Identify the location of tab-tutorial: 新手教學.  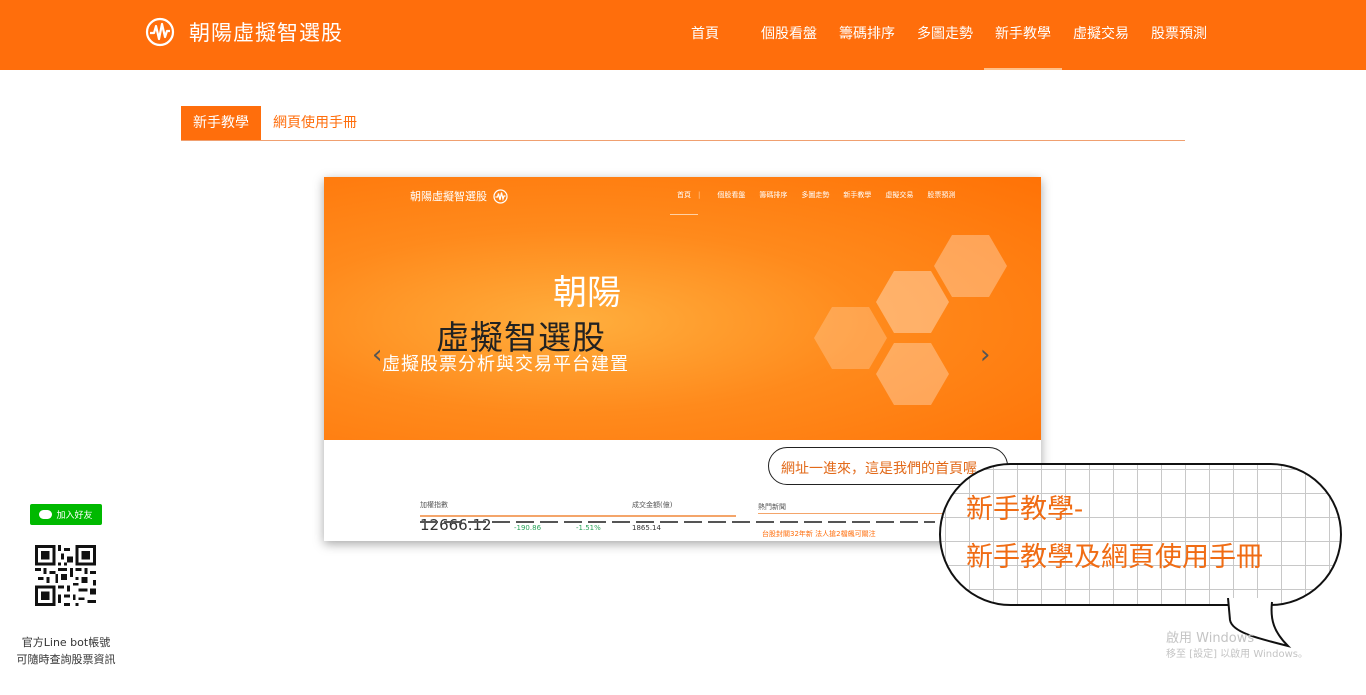
(221, 123).